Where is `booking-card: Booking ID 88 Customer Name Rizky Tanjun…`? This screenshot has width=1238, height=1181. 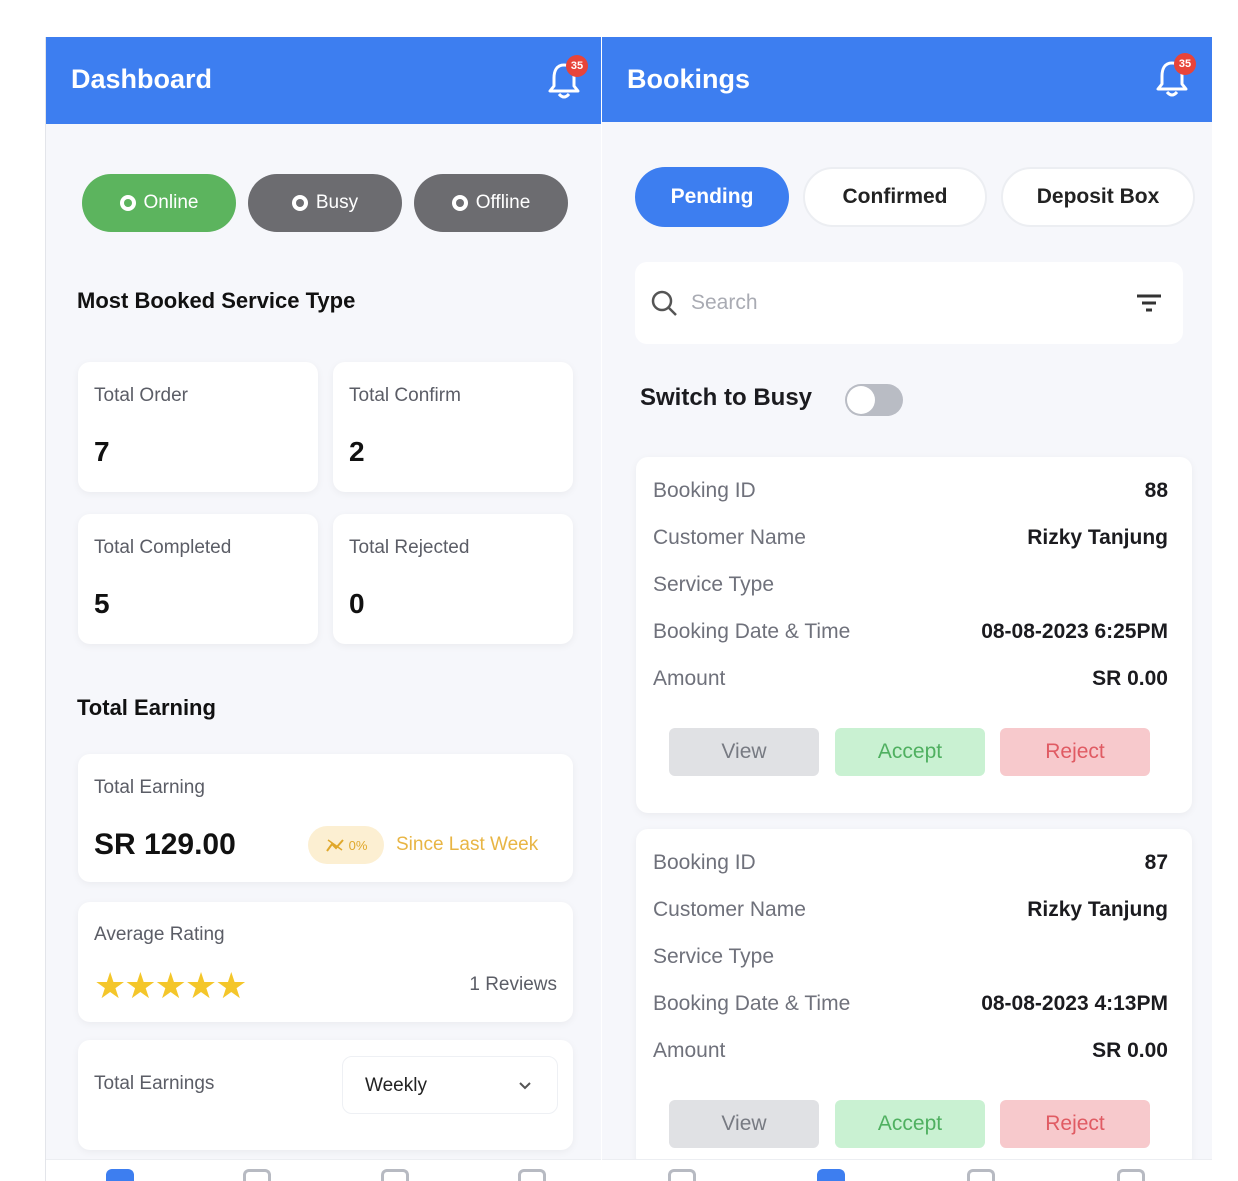
booking-card: Booking ID 88 Customer Name Rizky Tanjun… is located at coordinates (914, 635).